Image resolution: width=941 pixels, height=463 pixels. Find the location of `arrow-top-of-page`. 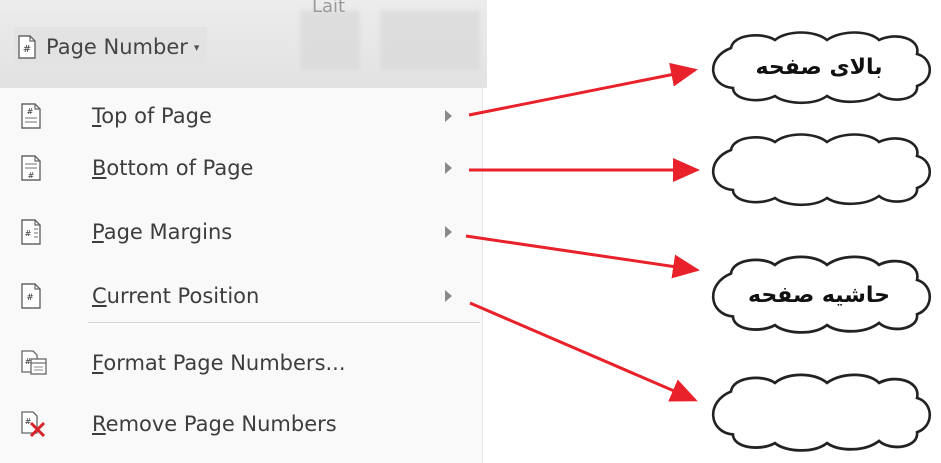

arrow-top-of-page is located at coordinates (583, 89).